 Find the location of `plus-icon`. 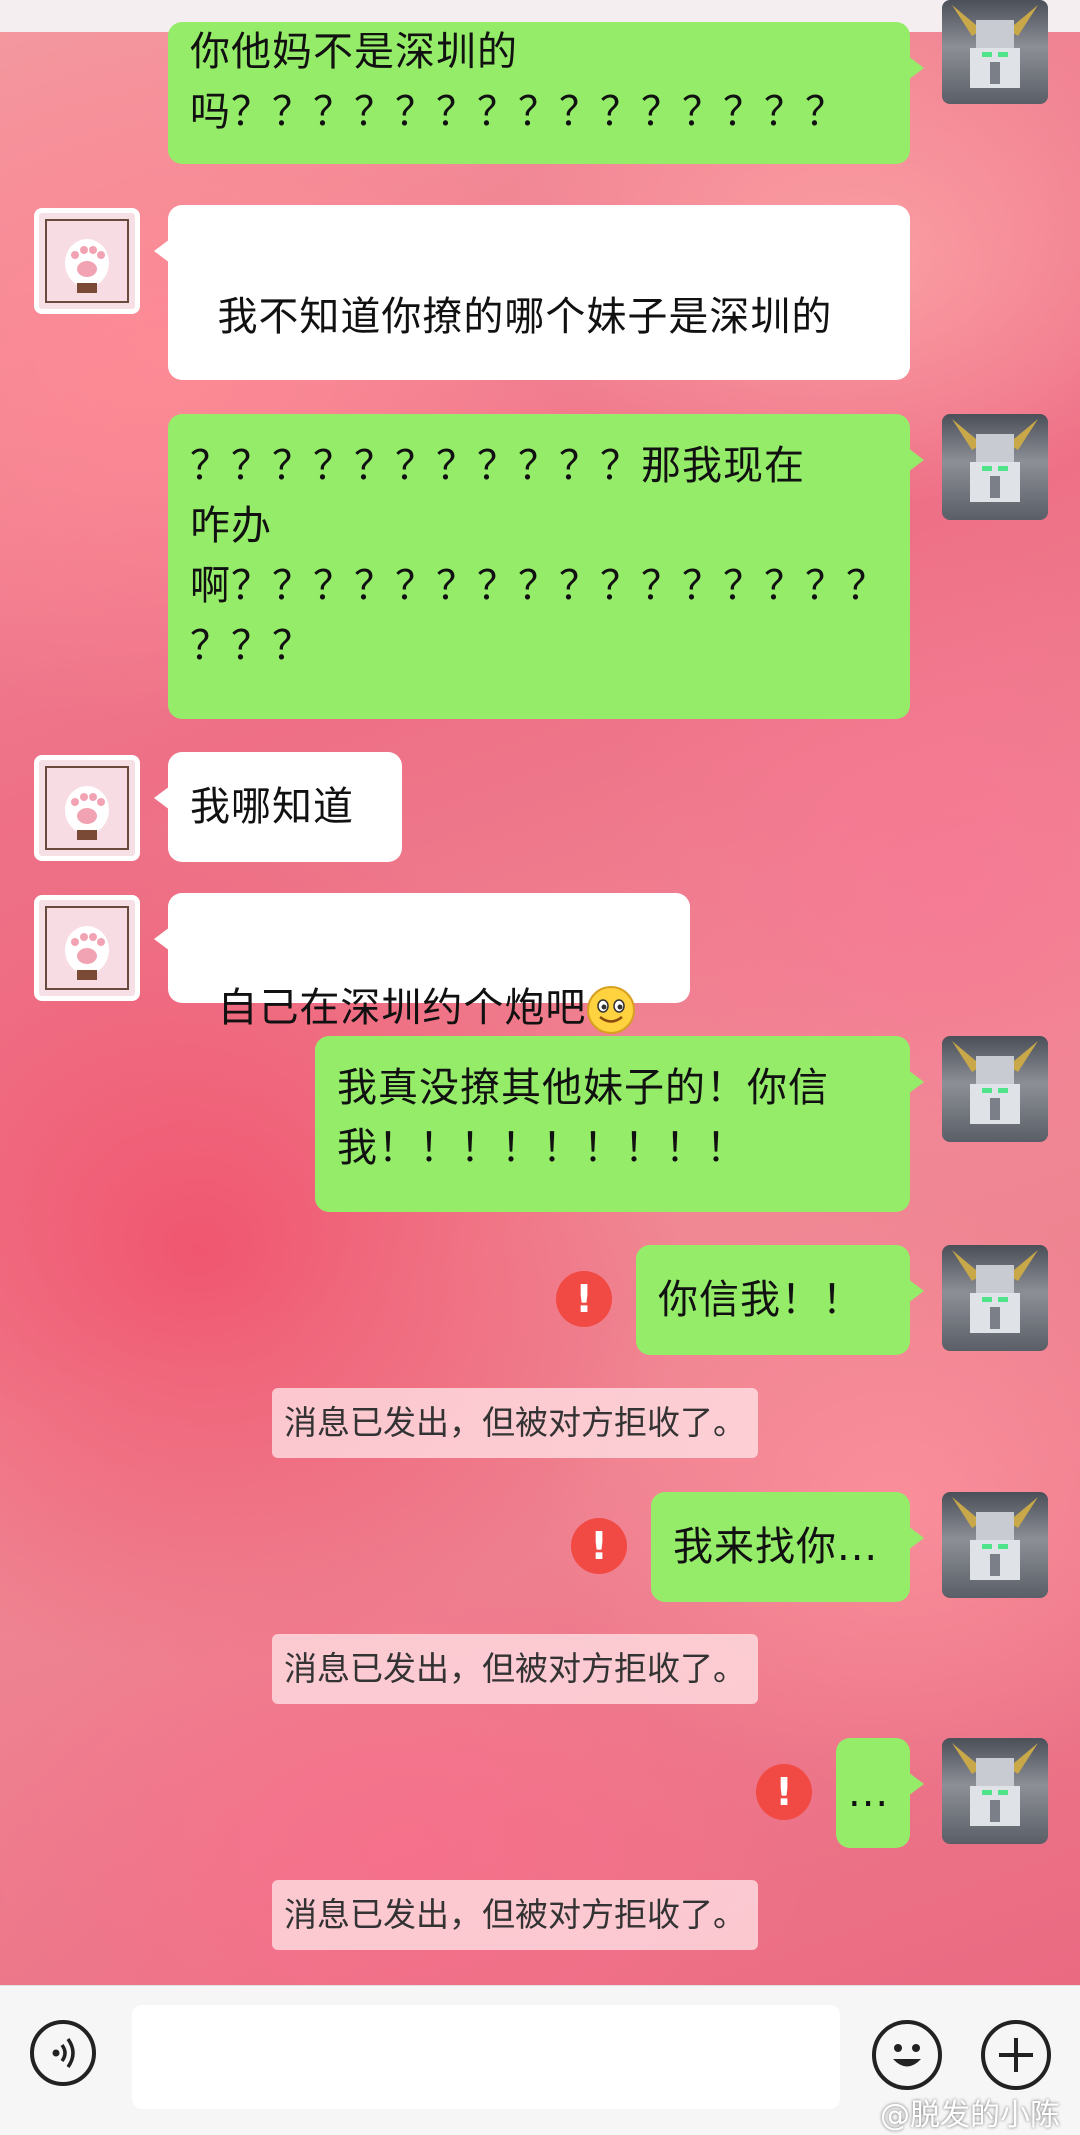

plus-icon is located at coordinates (1016, 2055).